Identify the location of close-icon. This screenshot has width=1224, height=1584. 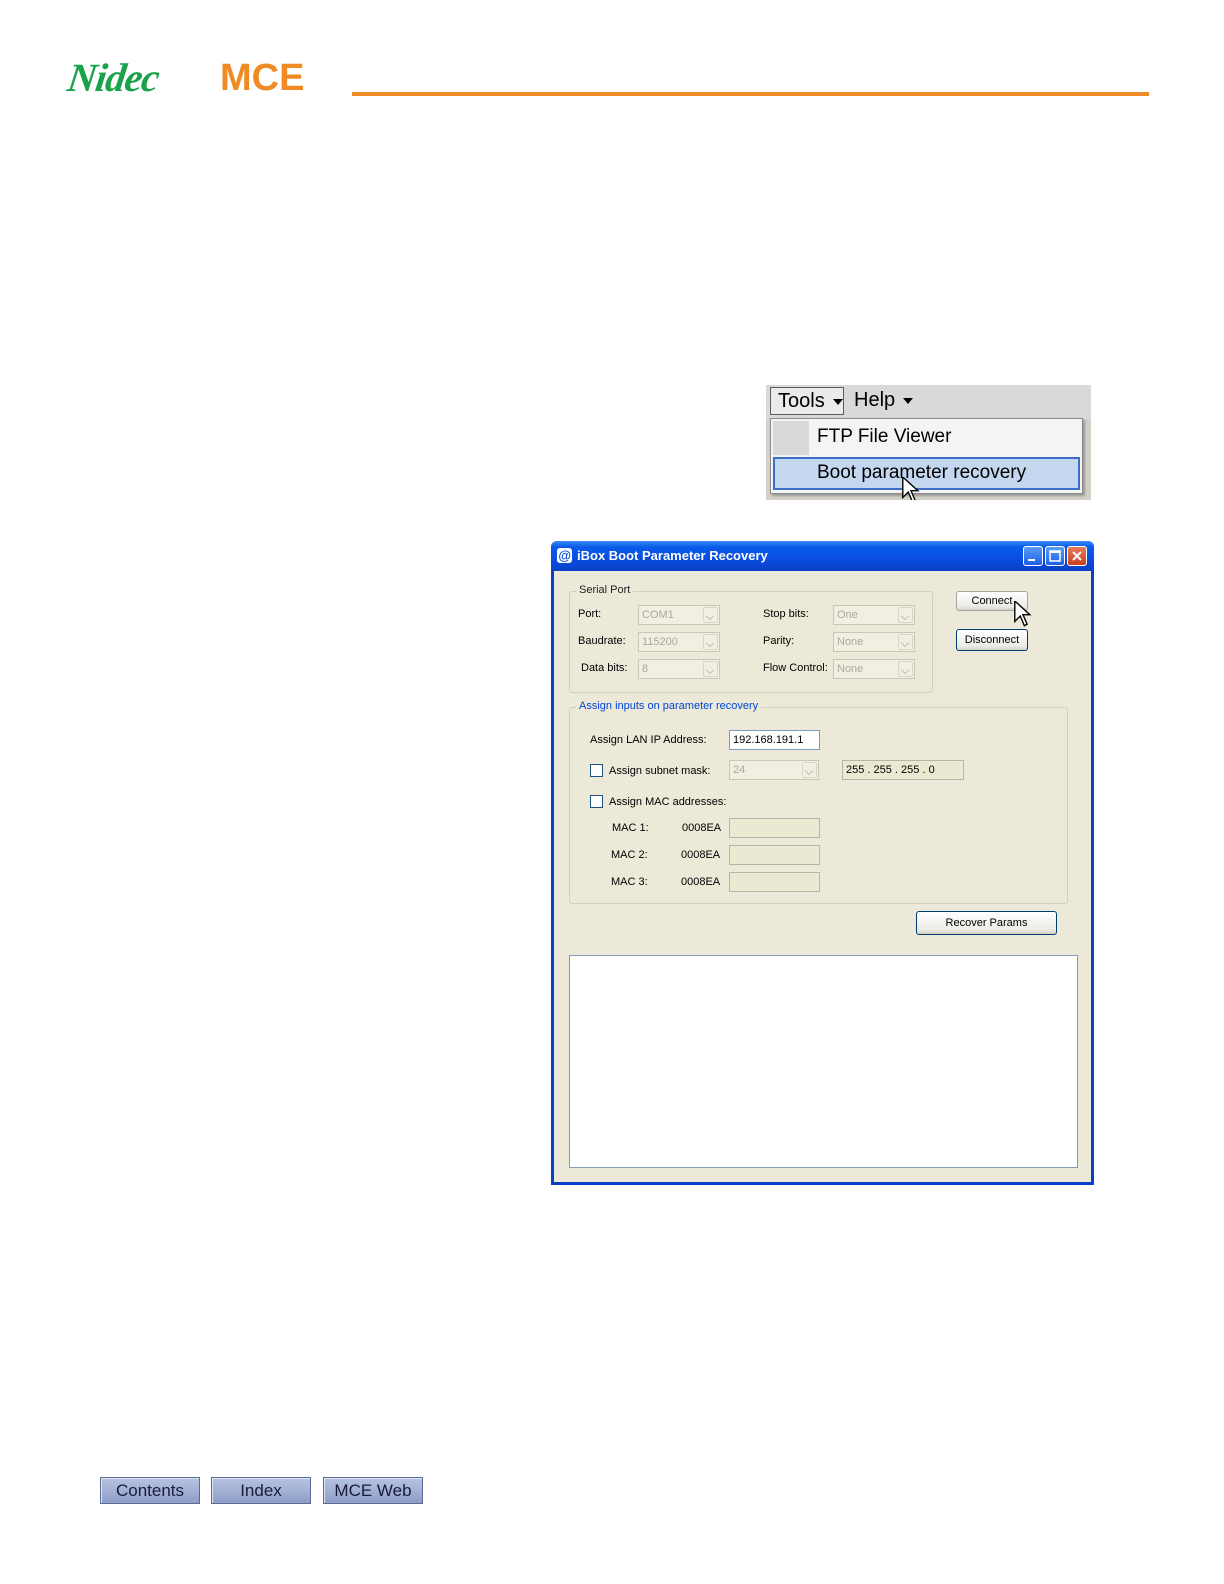
(1077, 556).